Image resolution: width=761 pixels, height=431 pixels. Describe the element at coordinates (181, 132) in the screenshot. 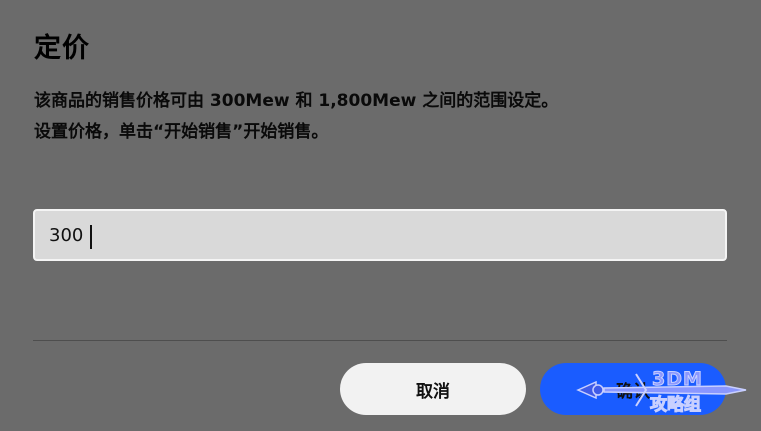

I see `dialog-description-instruction: 设置价格，单击“开始销售”开始销售。` at that location.